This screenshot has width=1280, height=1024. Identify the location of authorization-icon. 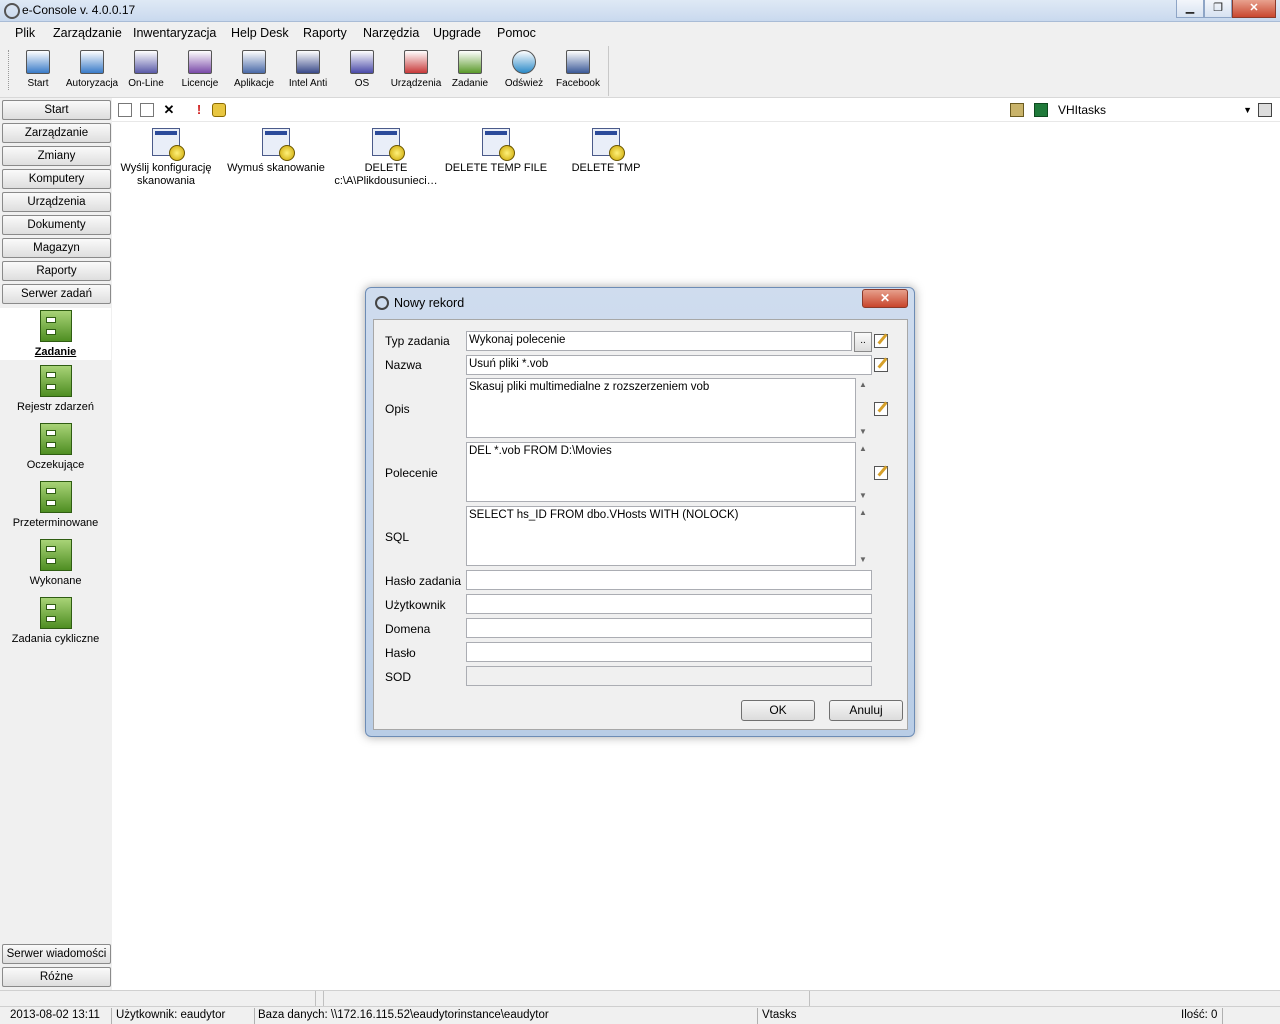
(92, 62).